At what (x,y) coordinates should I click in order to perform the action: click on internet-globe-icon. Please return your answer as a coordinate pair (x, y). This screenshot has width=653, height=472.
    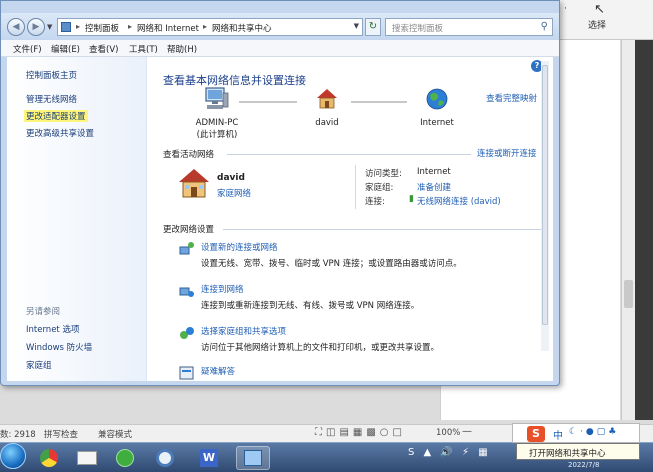
    Looking at the image, I should click on (437, 99).